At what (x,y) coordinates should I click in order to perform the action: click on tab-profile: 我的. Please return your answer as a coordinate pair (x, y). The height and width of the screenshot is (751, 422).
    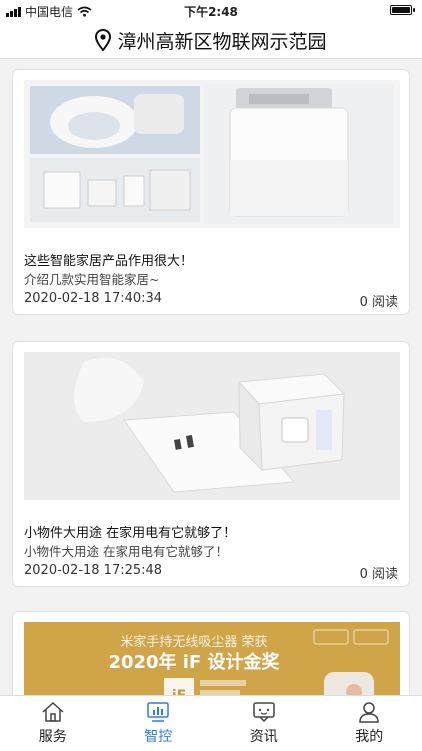
    Looking at the image, I should click on (369, 723).